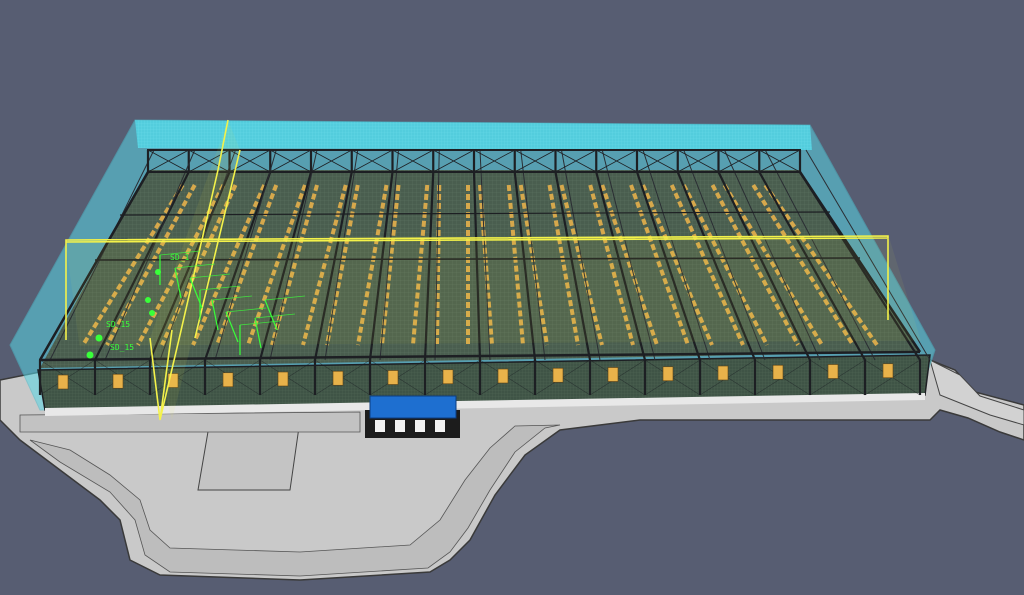 This screenshot has width=1024, height=595. I want to click on loading-dock, so click(412, 416).